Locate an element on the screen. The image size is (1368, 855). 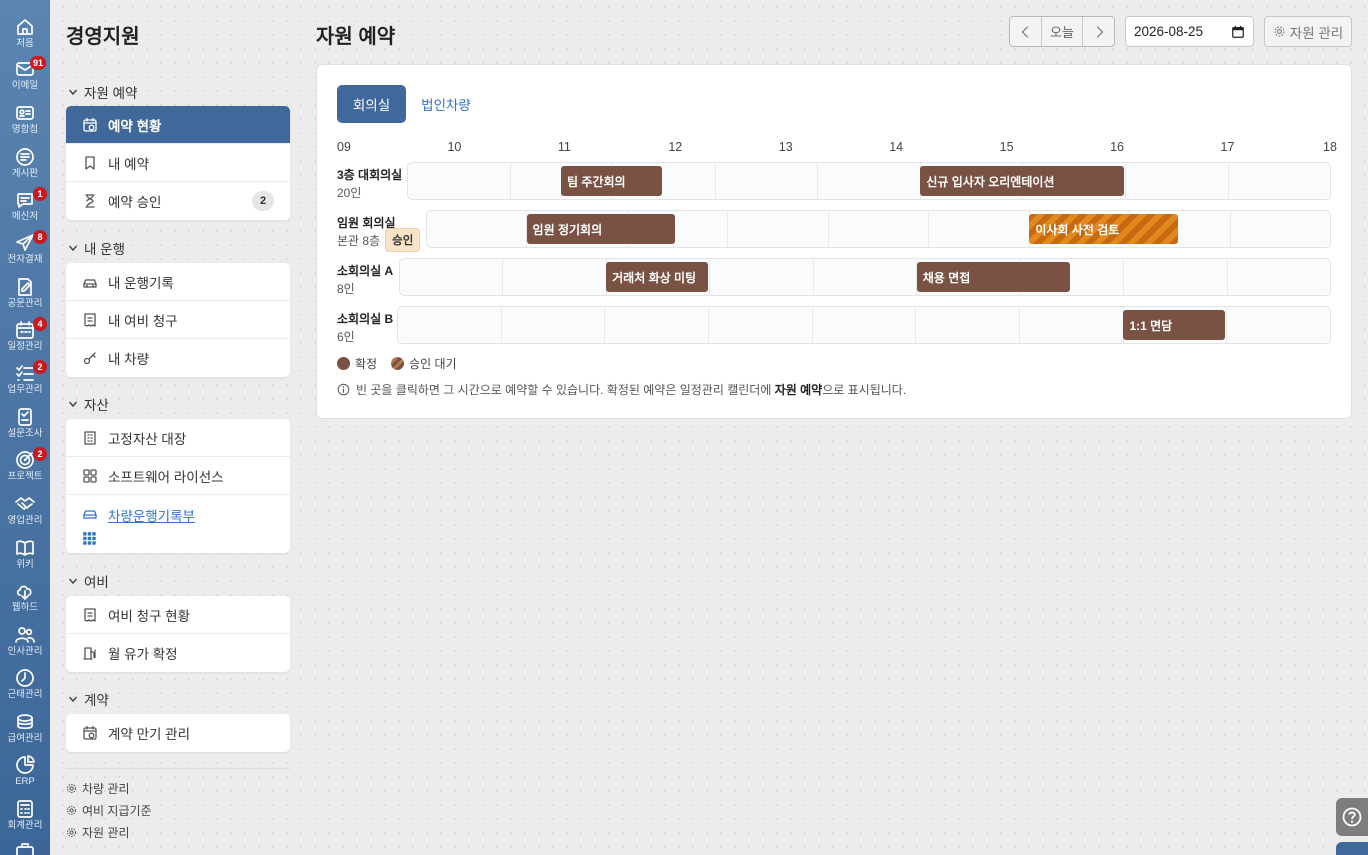
rail-item-more is located at coordinates (25, 847).